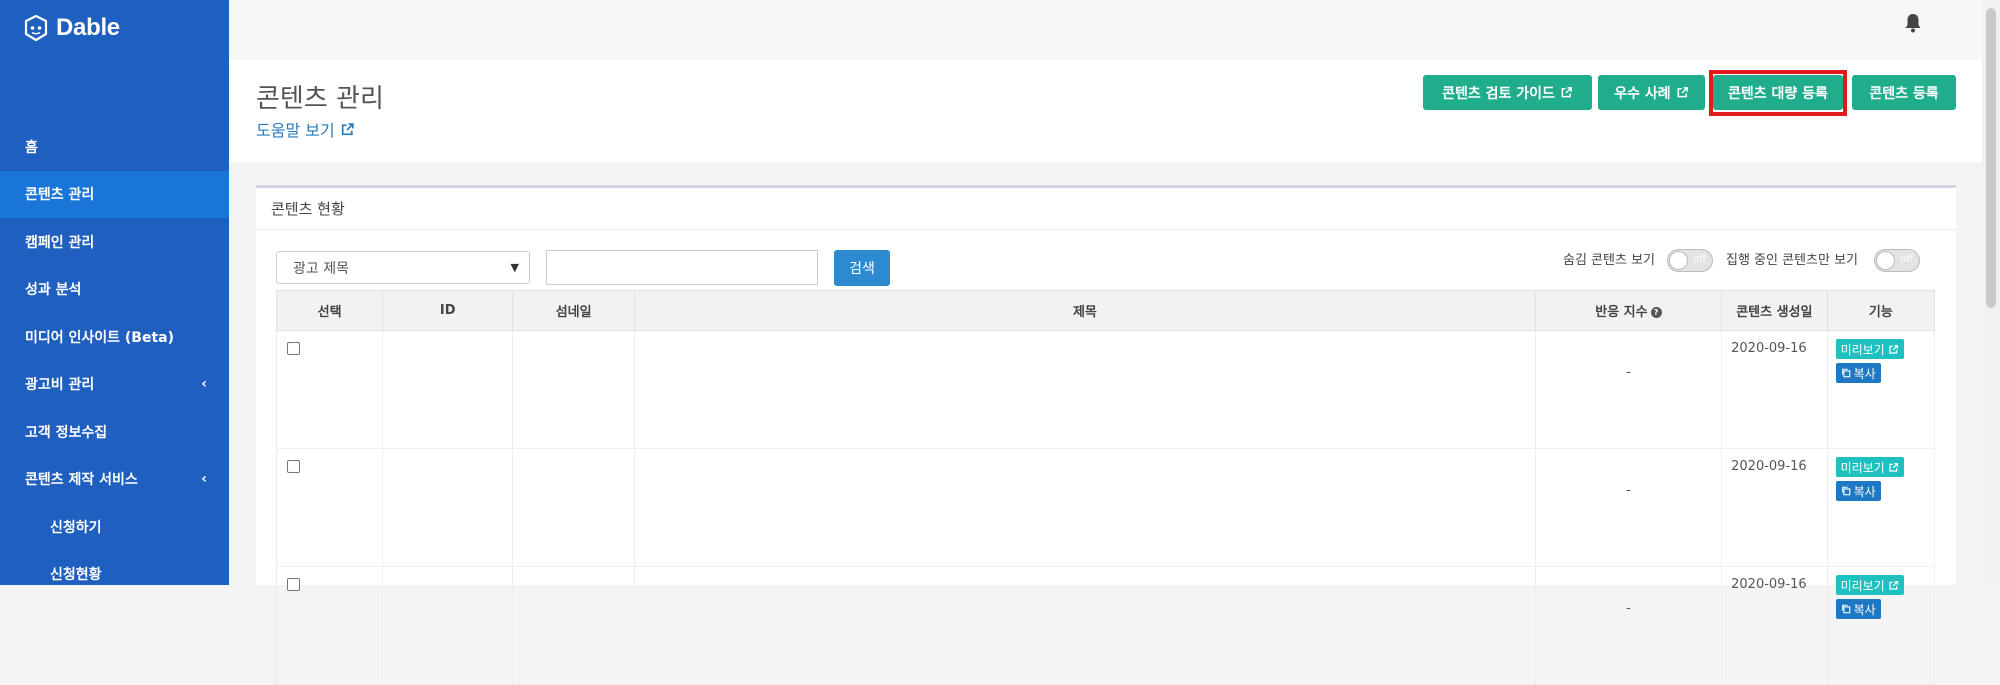  What do you see at coordinates (76, 575) in the screenshot?
I see `sidebar-item-label: 신청현황` at bounding box center [76, 575].